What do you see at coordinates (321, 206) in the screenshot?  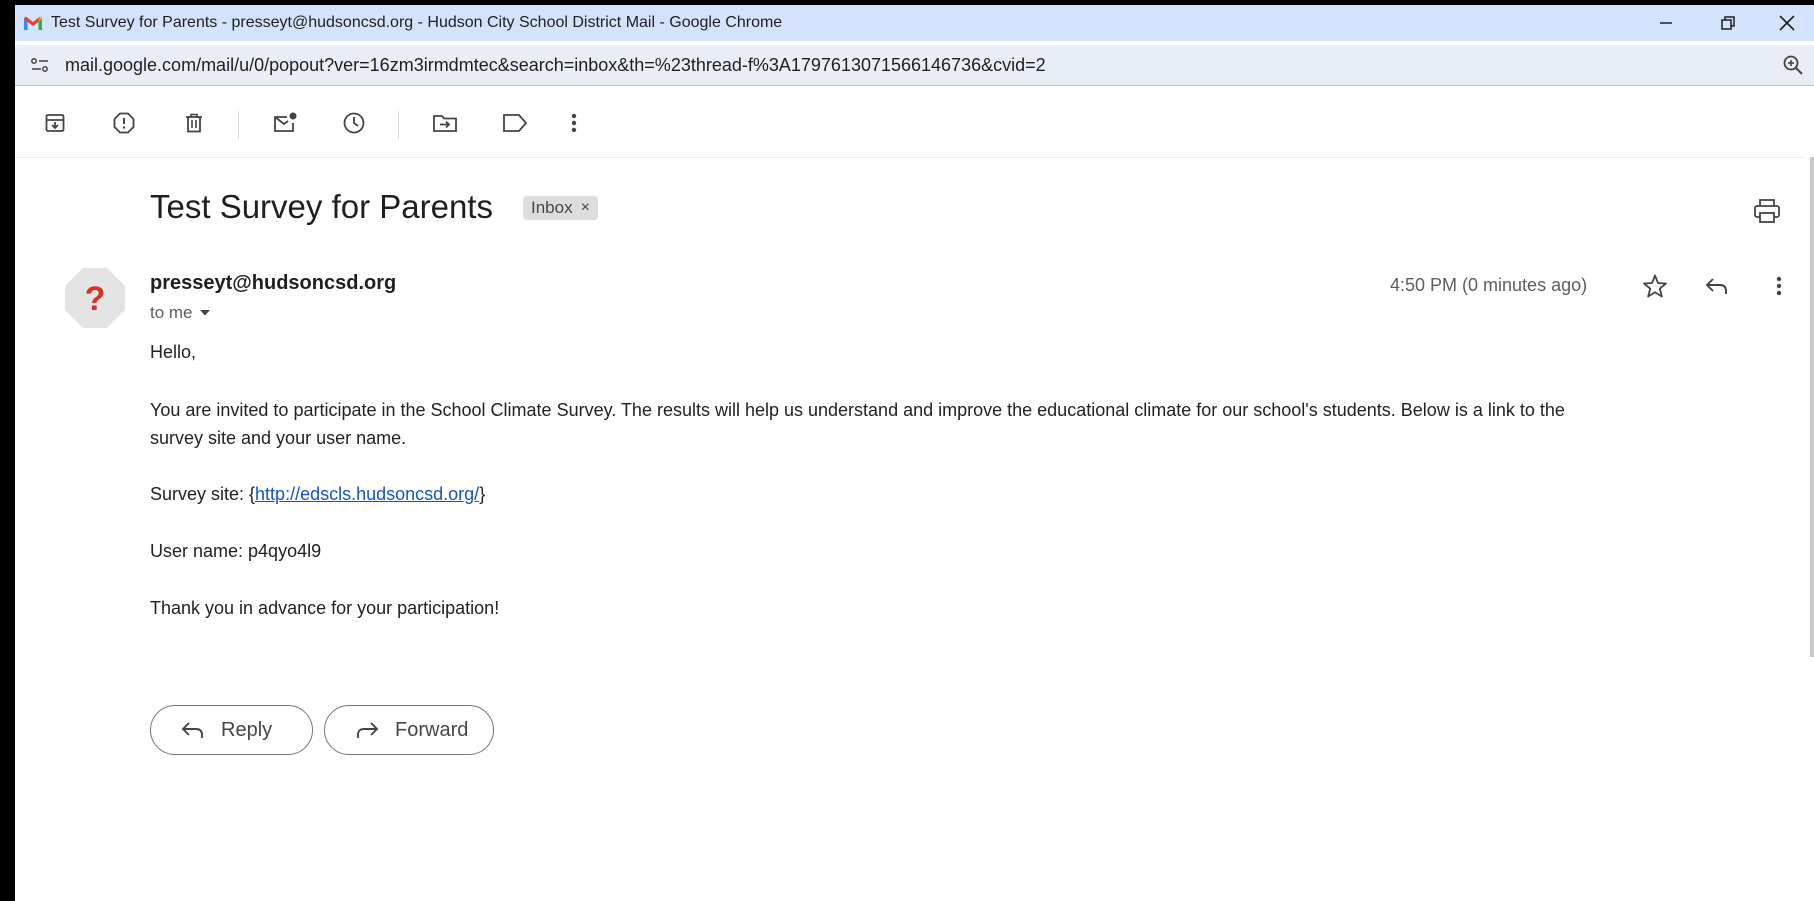 I see `email-subject: Test Survey for Parents` at bounding box center [321, 206].